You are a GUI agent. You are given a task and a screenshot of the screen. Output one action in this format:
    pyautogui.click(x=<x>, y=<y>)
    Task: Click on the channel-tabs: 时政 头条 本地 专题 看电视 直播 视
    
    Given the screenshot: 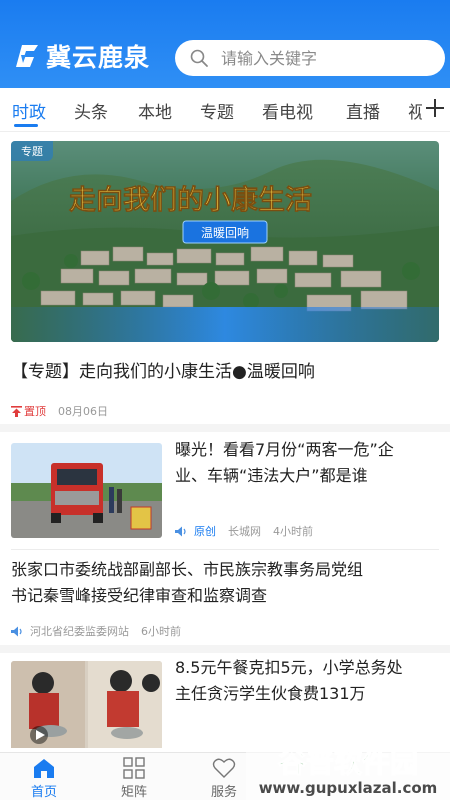 What is the action you would take?
    pyautogui.click(x=225, y=109)
    